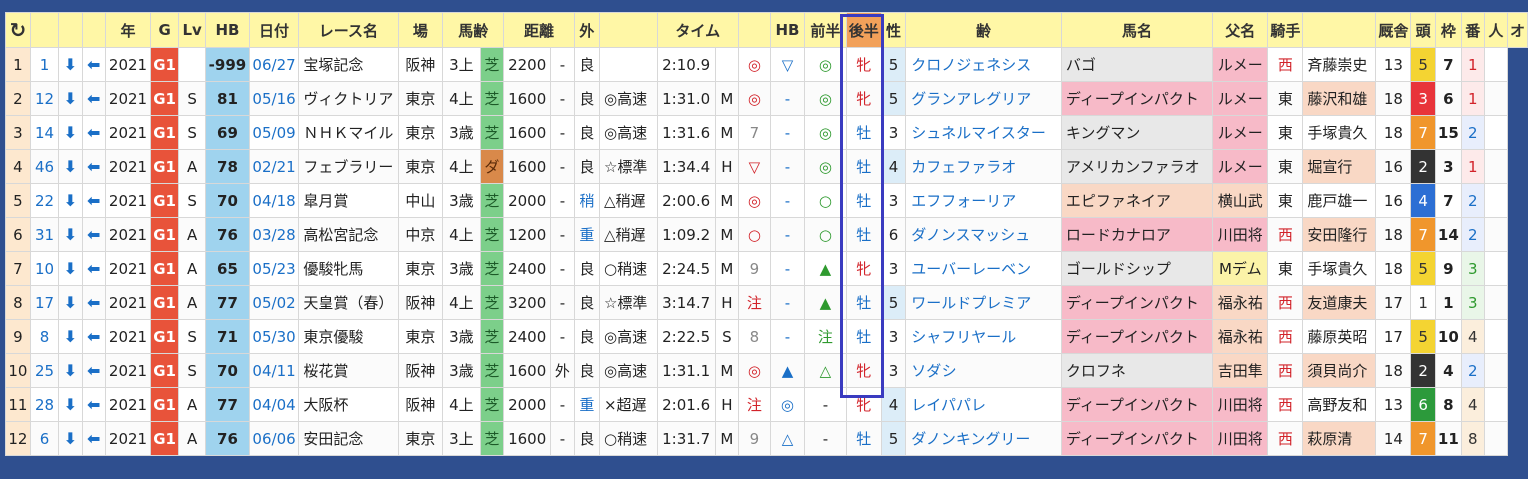  I want to click on date-link: 05/16, so click(274, 98).